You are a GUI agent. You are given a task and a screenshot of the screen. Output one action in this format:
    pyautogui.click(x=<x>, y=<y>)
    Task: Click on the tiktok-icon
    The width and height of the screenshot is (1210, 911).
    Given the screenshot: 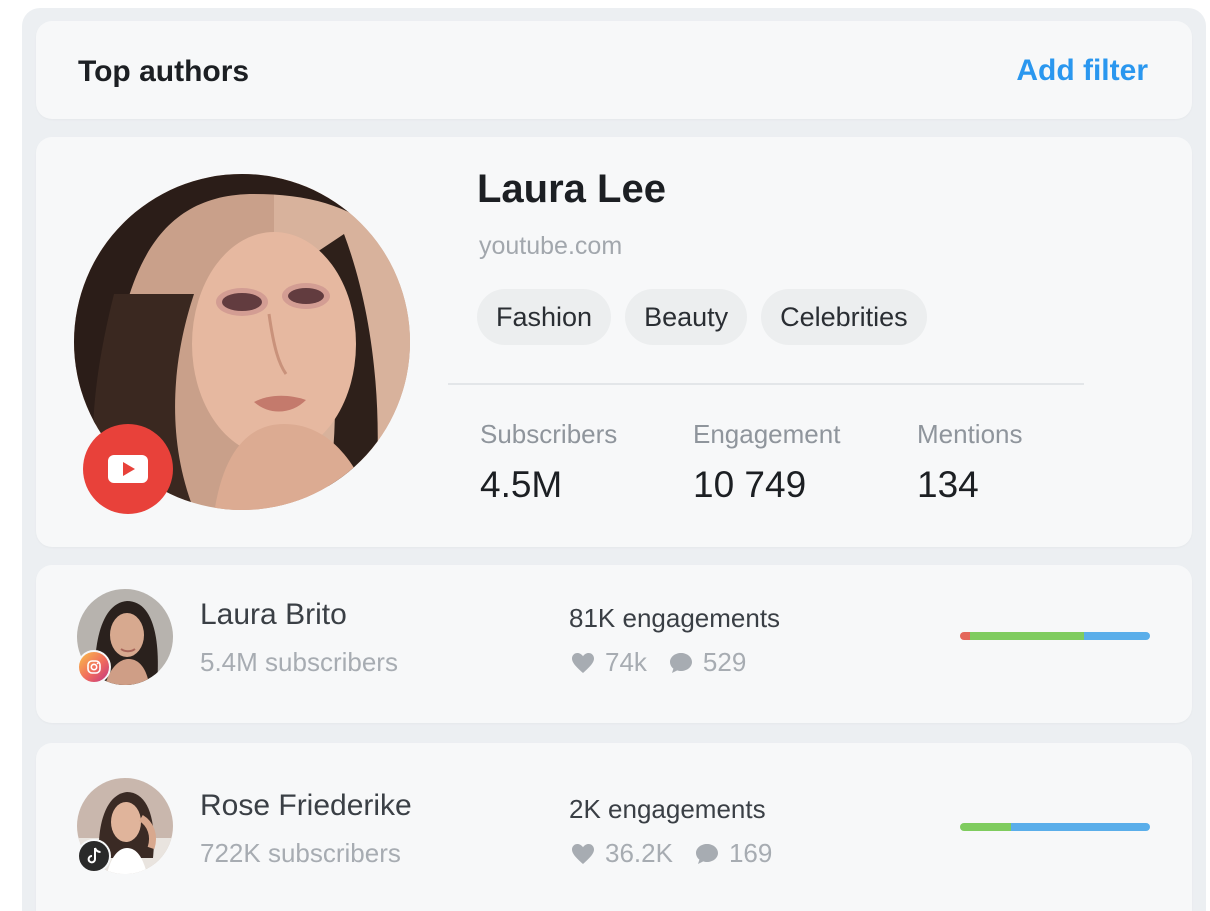 What is the action you would take?
    pyautogui.click(x=94, y=856)
    